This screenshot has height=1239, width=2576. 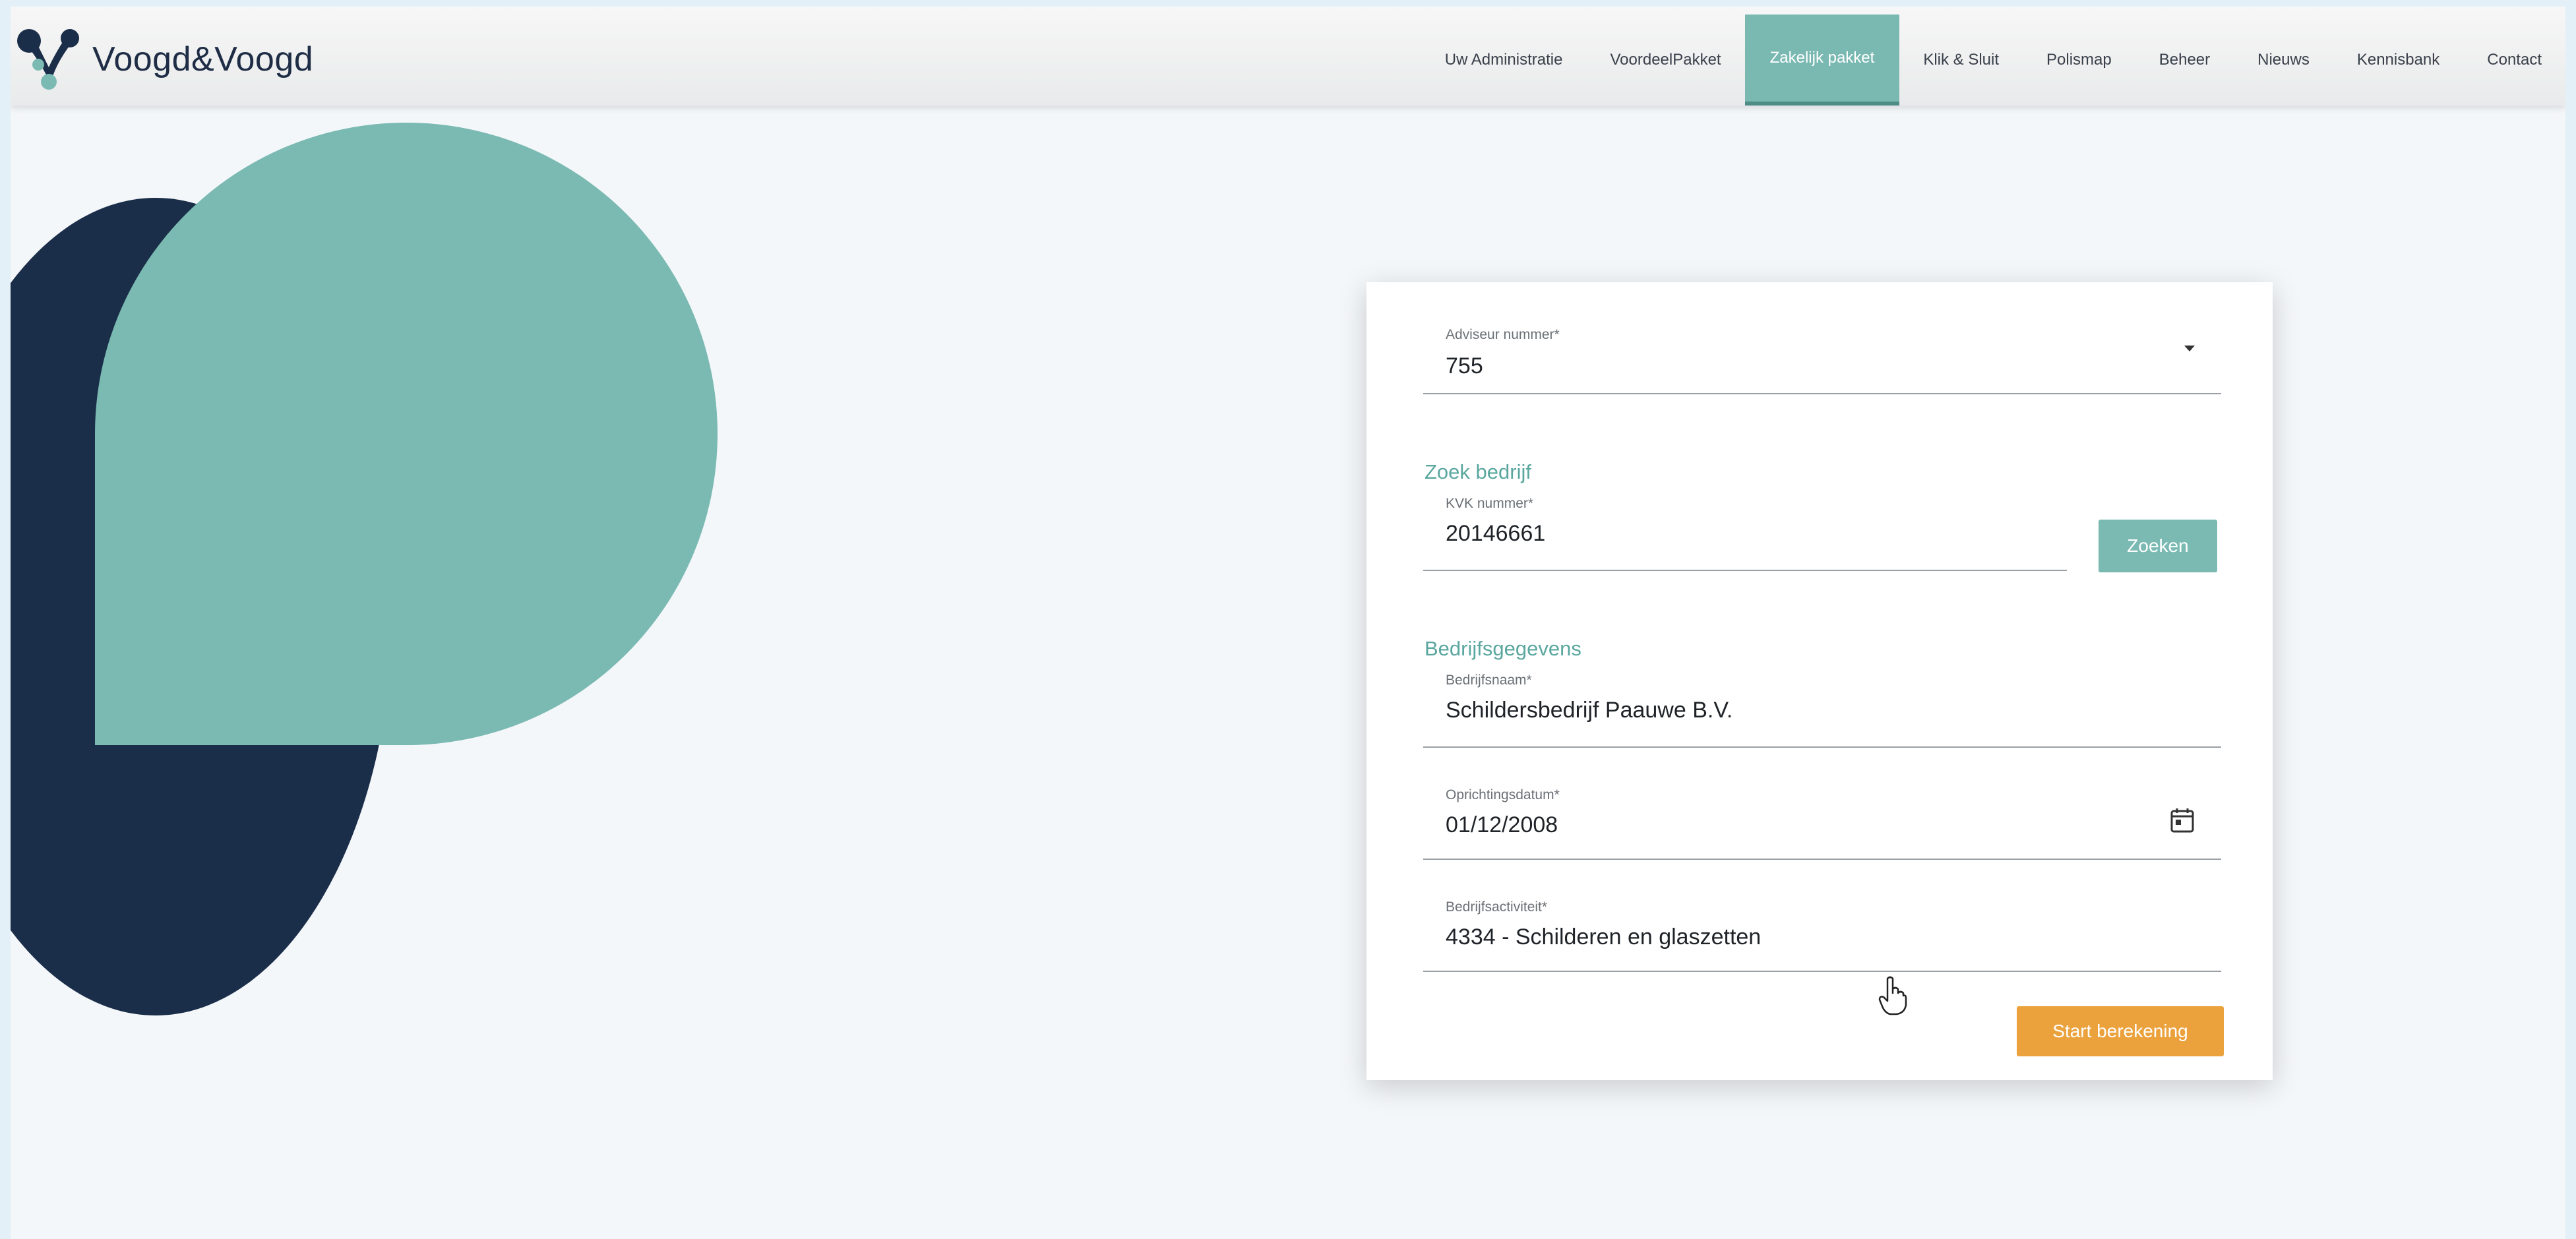 What do you see at coordinates (1503, 334) in the screenshot?
I see `advisor-number-label: Adviseur nummer*` at bounding box center [1503, 334].